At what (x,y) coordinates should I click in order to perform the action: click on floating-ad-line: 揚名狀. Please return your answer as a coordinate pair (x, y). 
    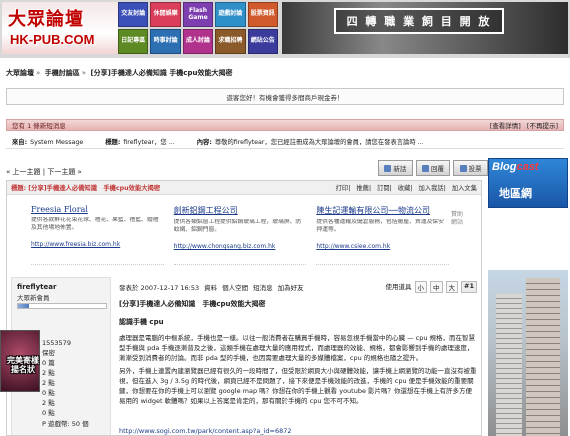
    Looking at the image, I should click on (23, 370).